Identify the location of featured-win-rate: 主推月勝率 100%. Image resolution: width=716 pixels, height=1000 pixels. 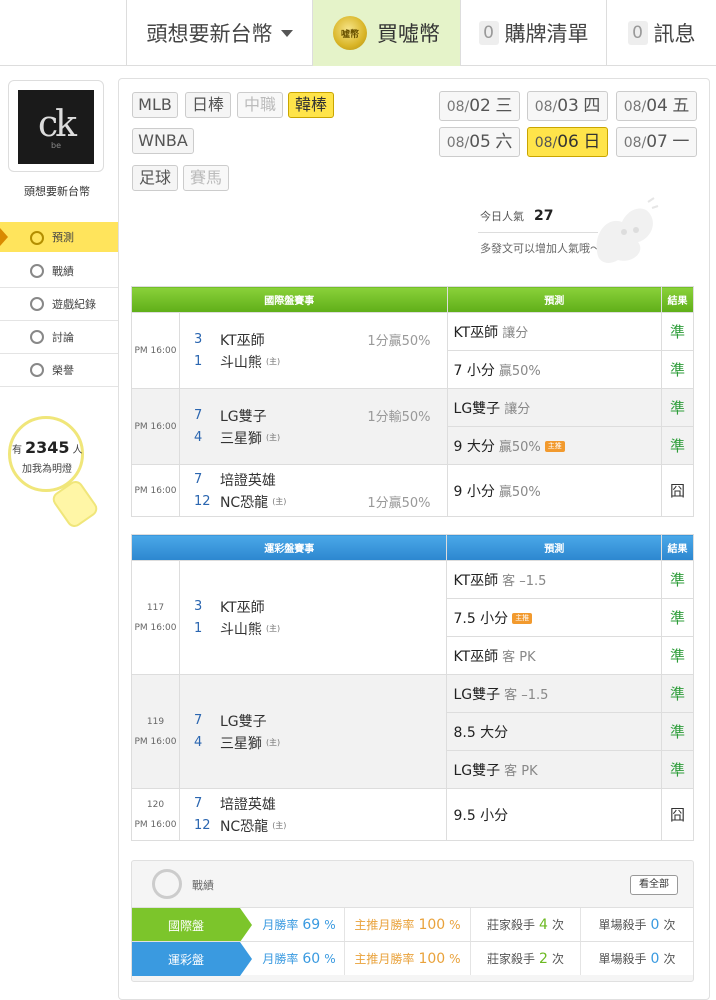
(407, 958).